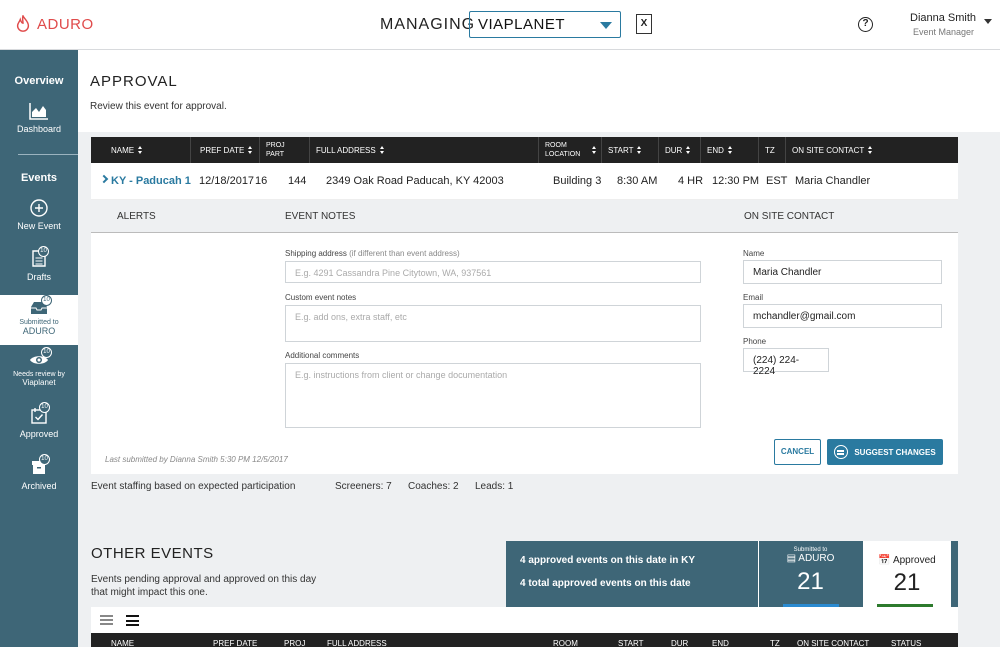 The image size is (1000, 647). Describe the element at coordinates (755, 341) in the screenshot. I see `contact-phone-label: Phone` at that location.